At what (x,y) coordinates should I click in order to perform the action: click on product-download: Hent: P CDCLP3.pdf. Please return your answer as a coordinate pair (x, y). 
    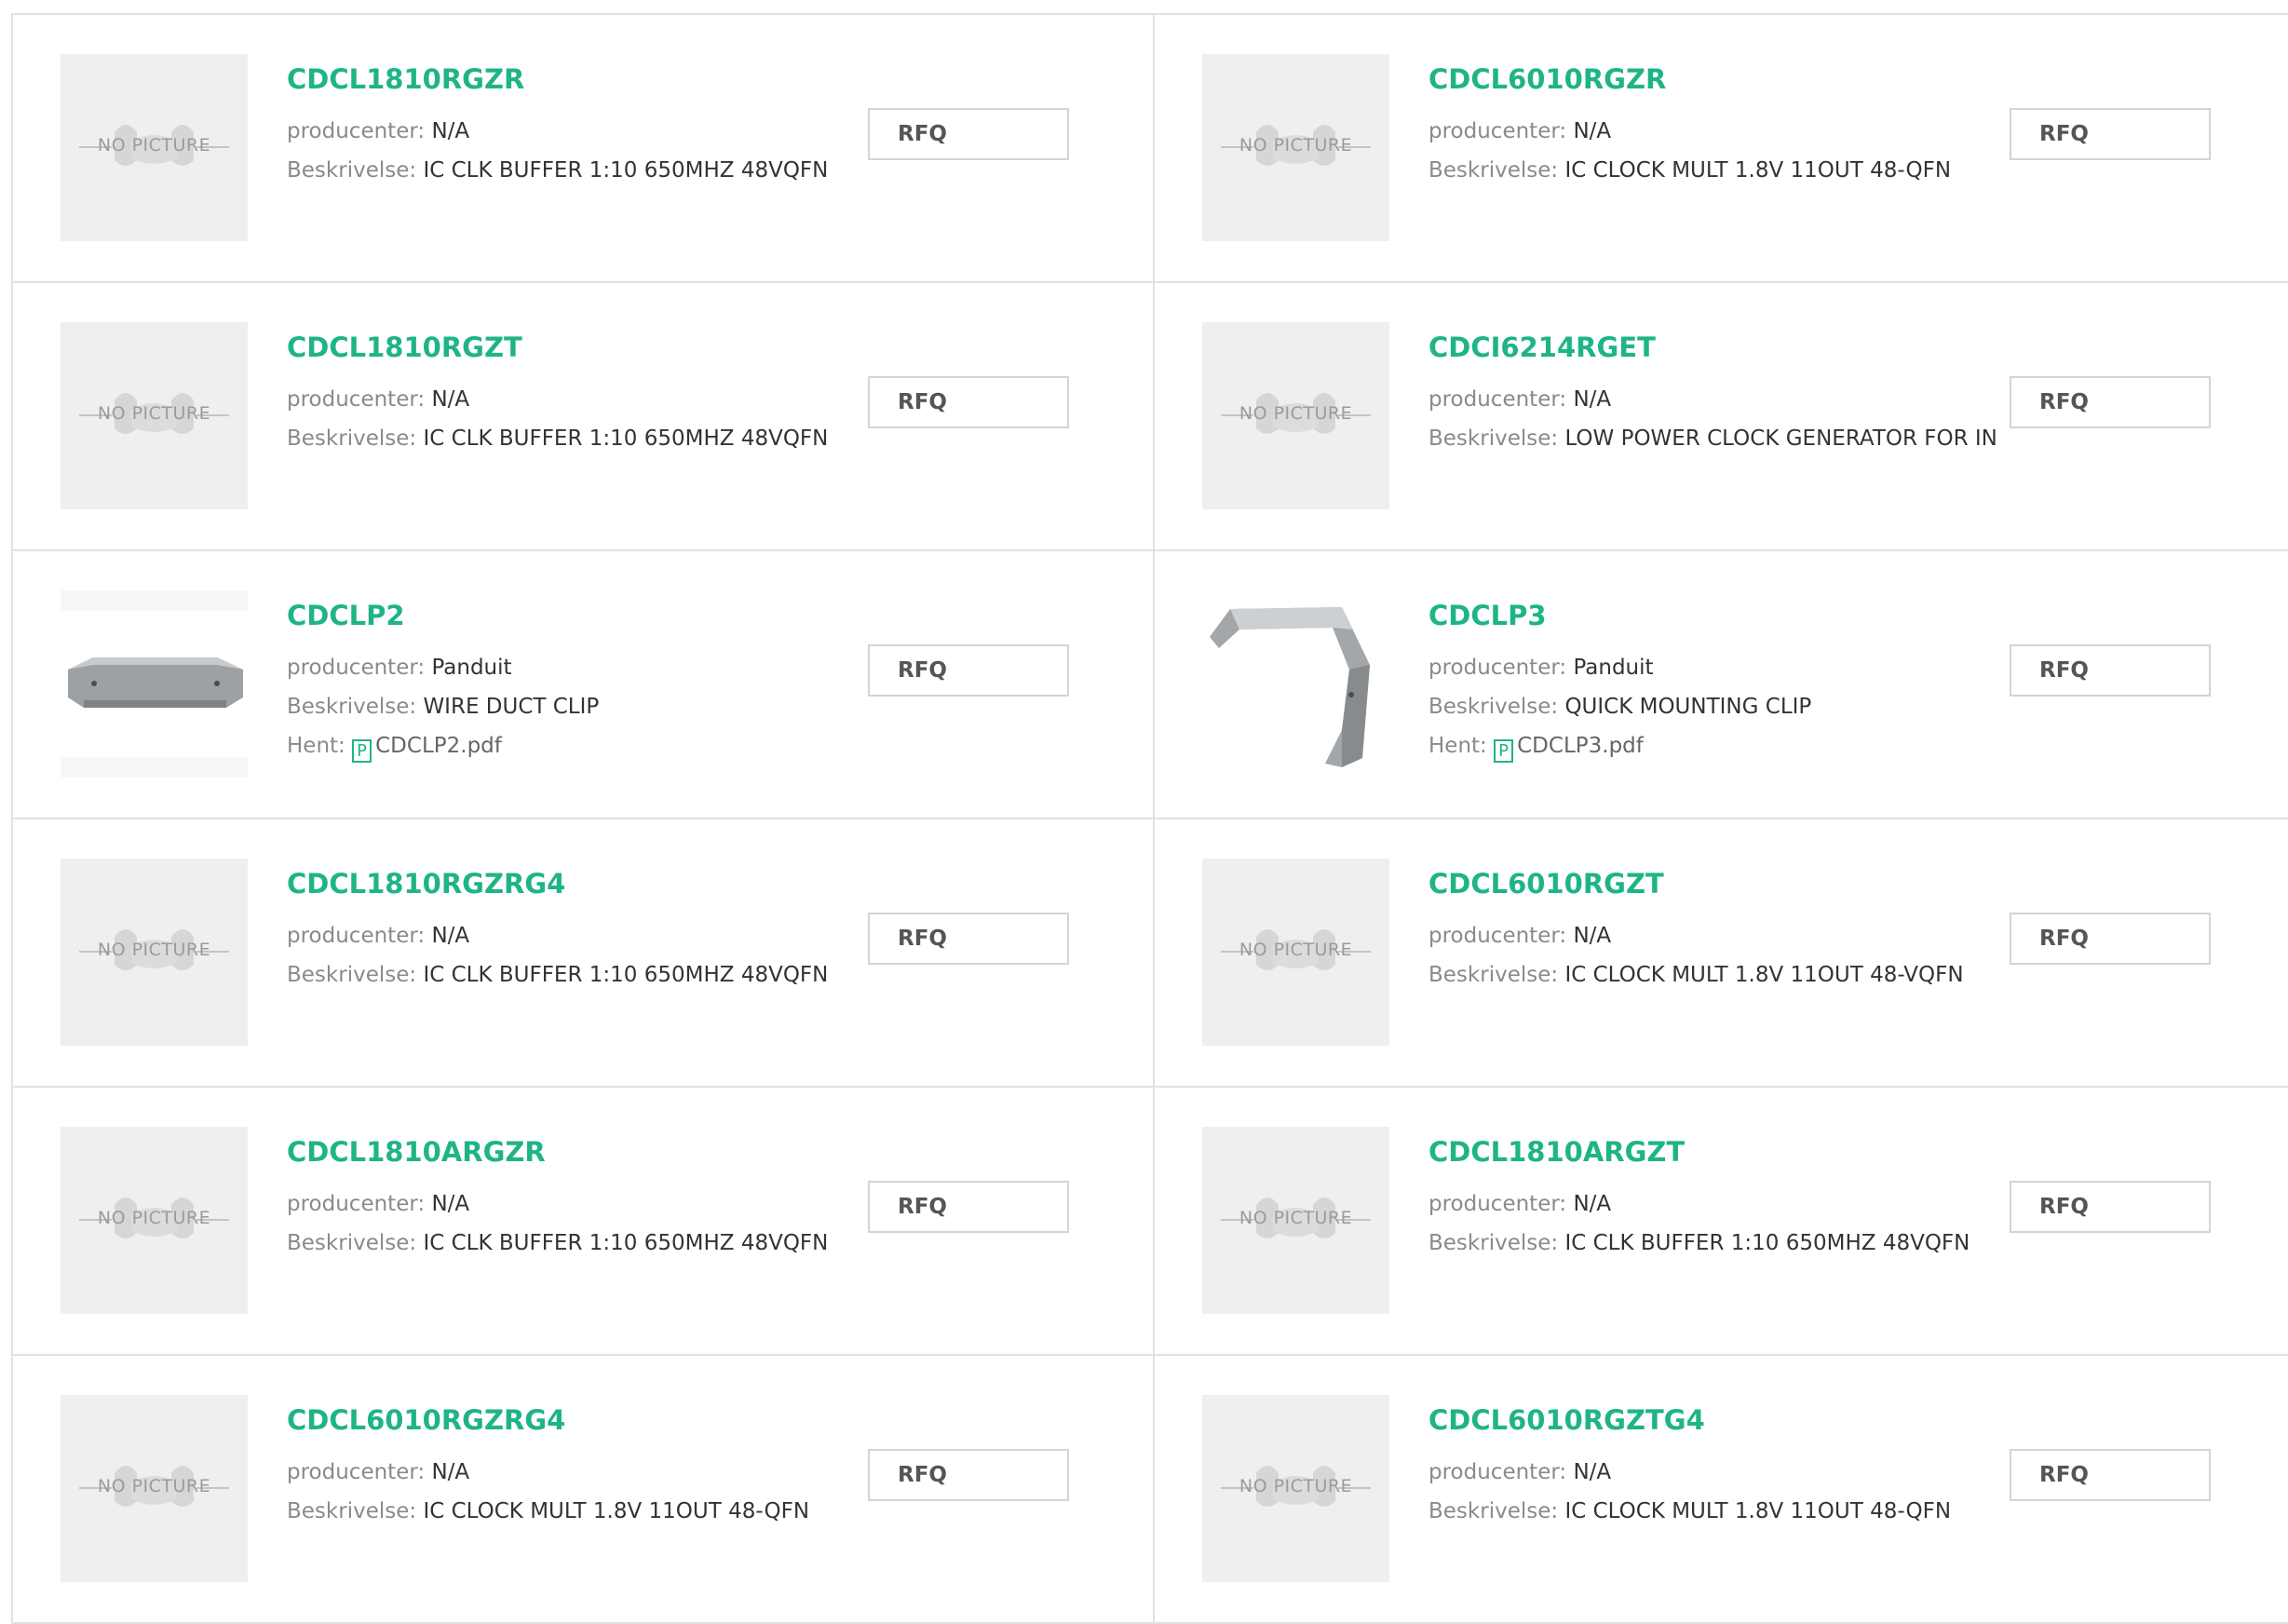
    Looking at the image, I should click on (1536, 748).